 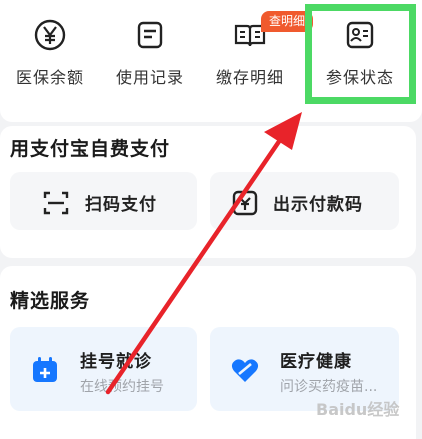 I want to click on yuan-circle-icon, so click(x=50, y=35).